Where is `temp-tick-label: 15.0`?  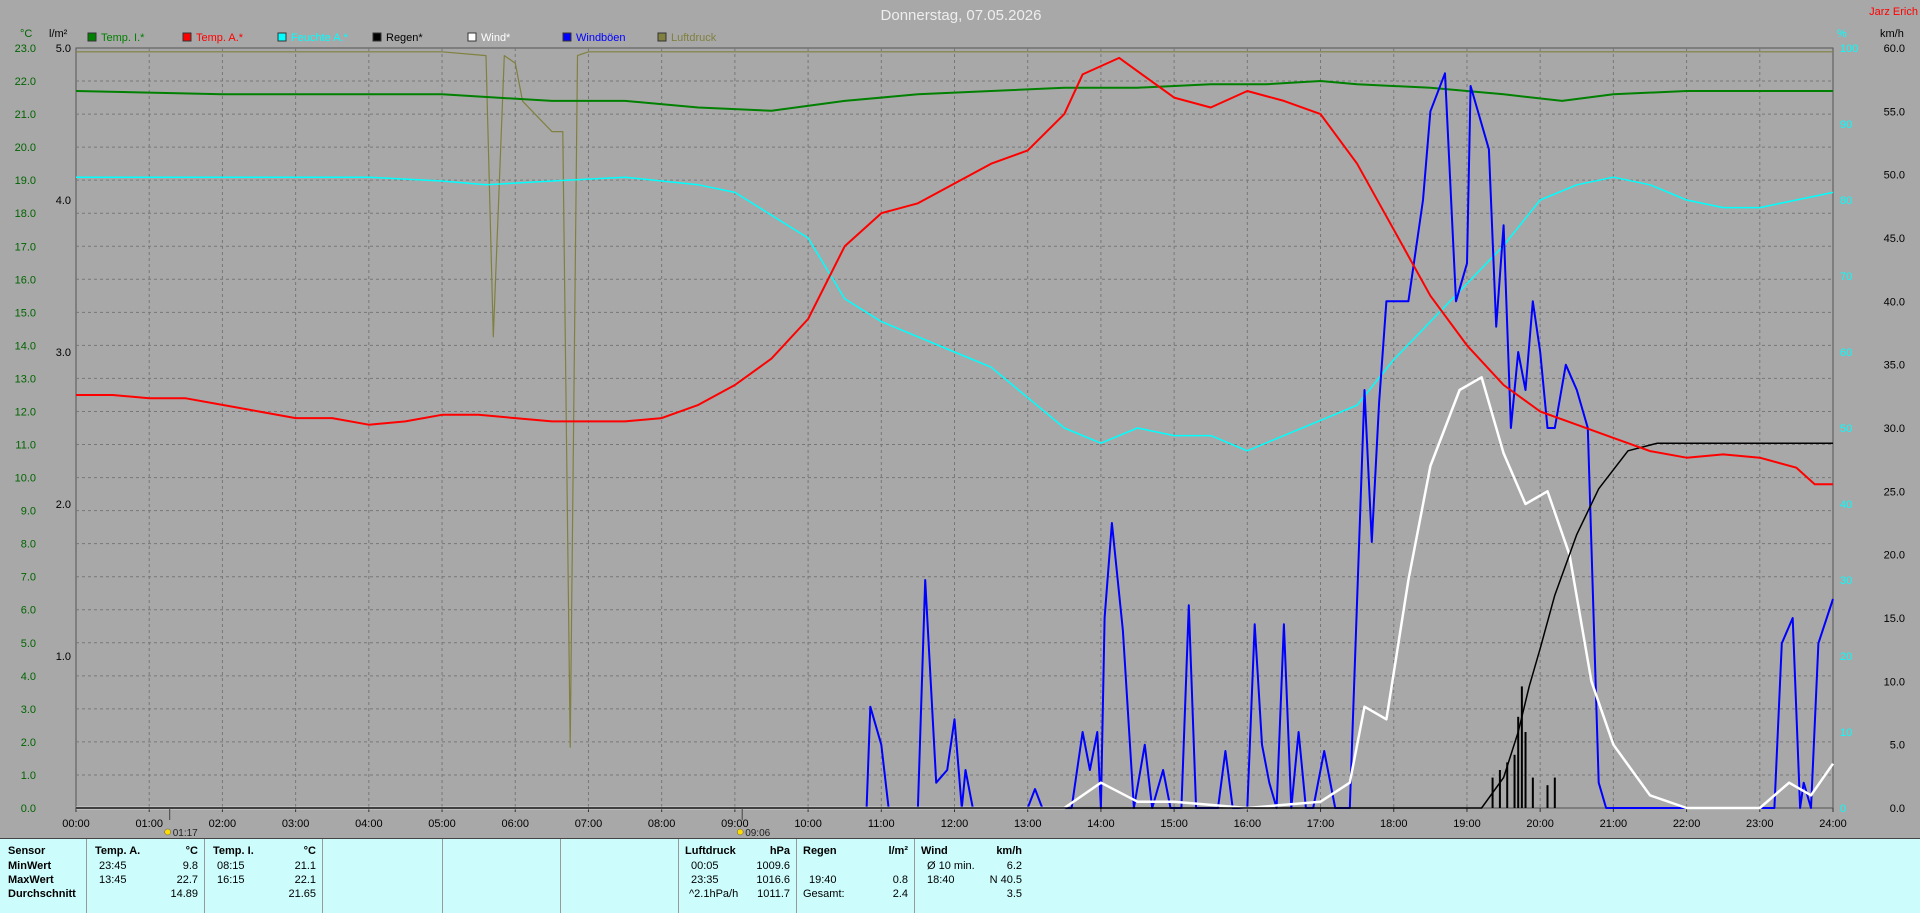
temp-tick-label: 15.0 is located at coordinates (25, 313).